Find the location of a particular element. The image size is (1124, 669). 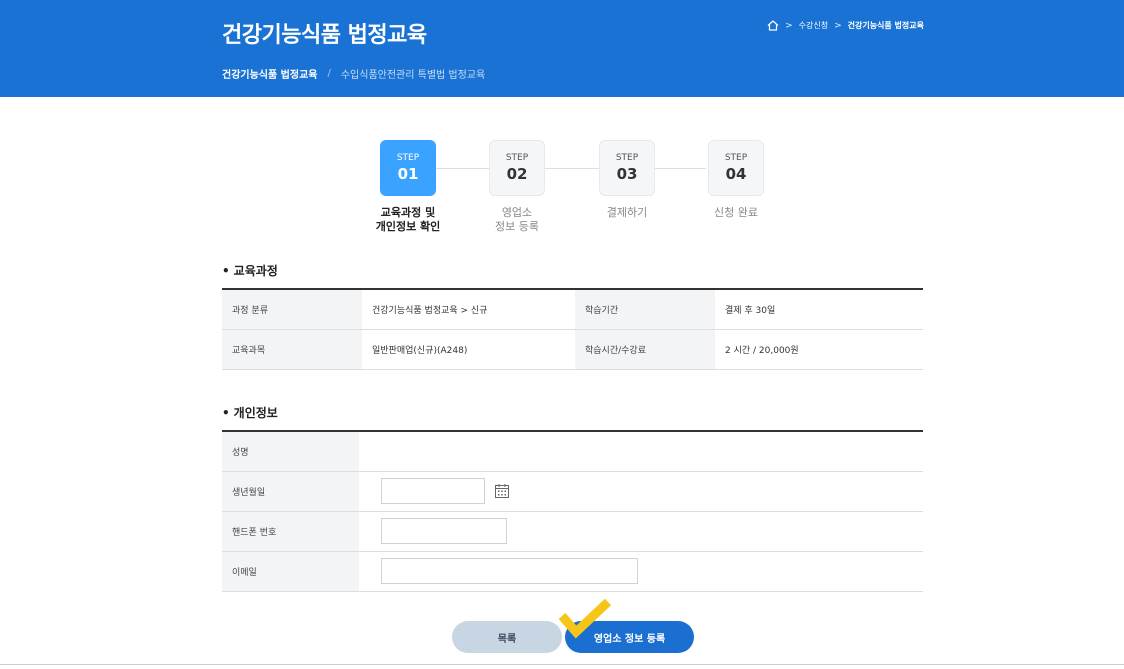

step-04: STEP 04 신청 완료 is located at coordinates (736, 180).